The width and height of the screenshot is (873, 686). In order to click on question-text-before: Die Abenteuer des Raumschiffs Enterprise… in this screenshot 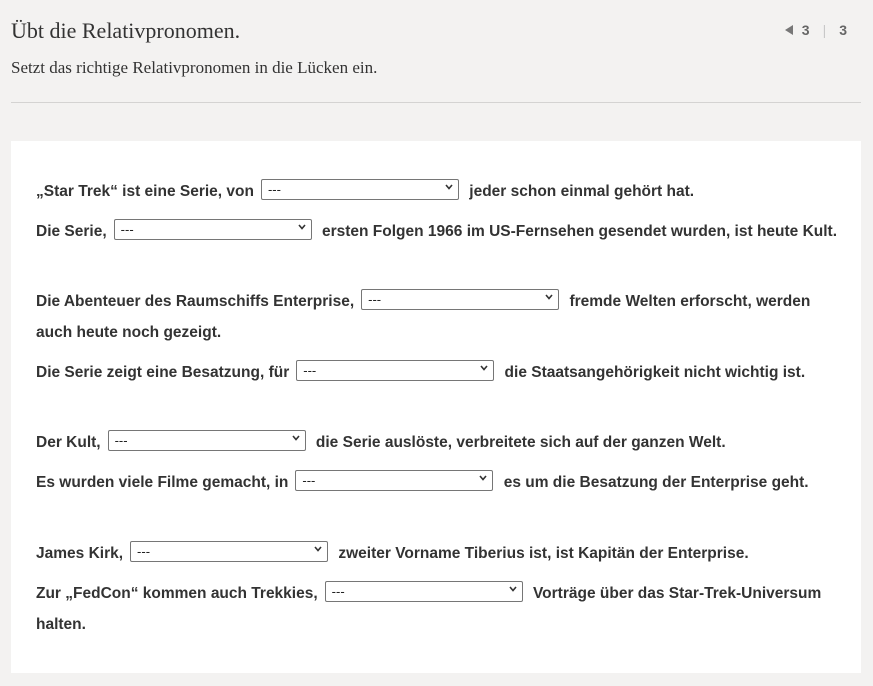, I will do `click(195, 301)`.